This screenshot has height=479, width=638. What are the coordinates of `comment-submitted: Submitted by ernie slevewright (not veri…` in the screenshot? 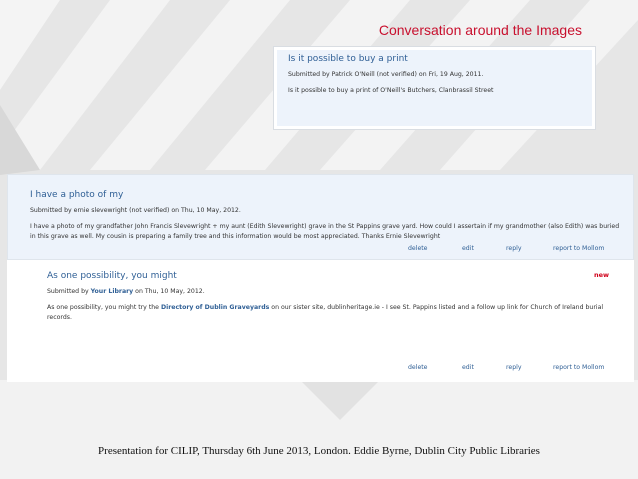 It's located at (135, 210).